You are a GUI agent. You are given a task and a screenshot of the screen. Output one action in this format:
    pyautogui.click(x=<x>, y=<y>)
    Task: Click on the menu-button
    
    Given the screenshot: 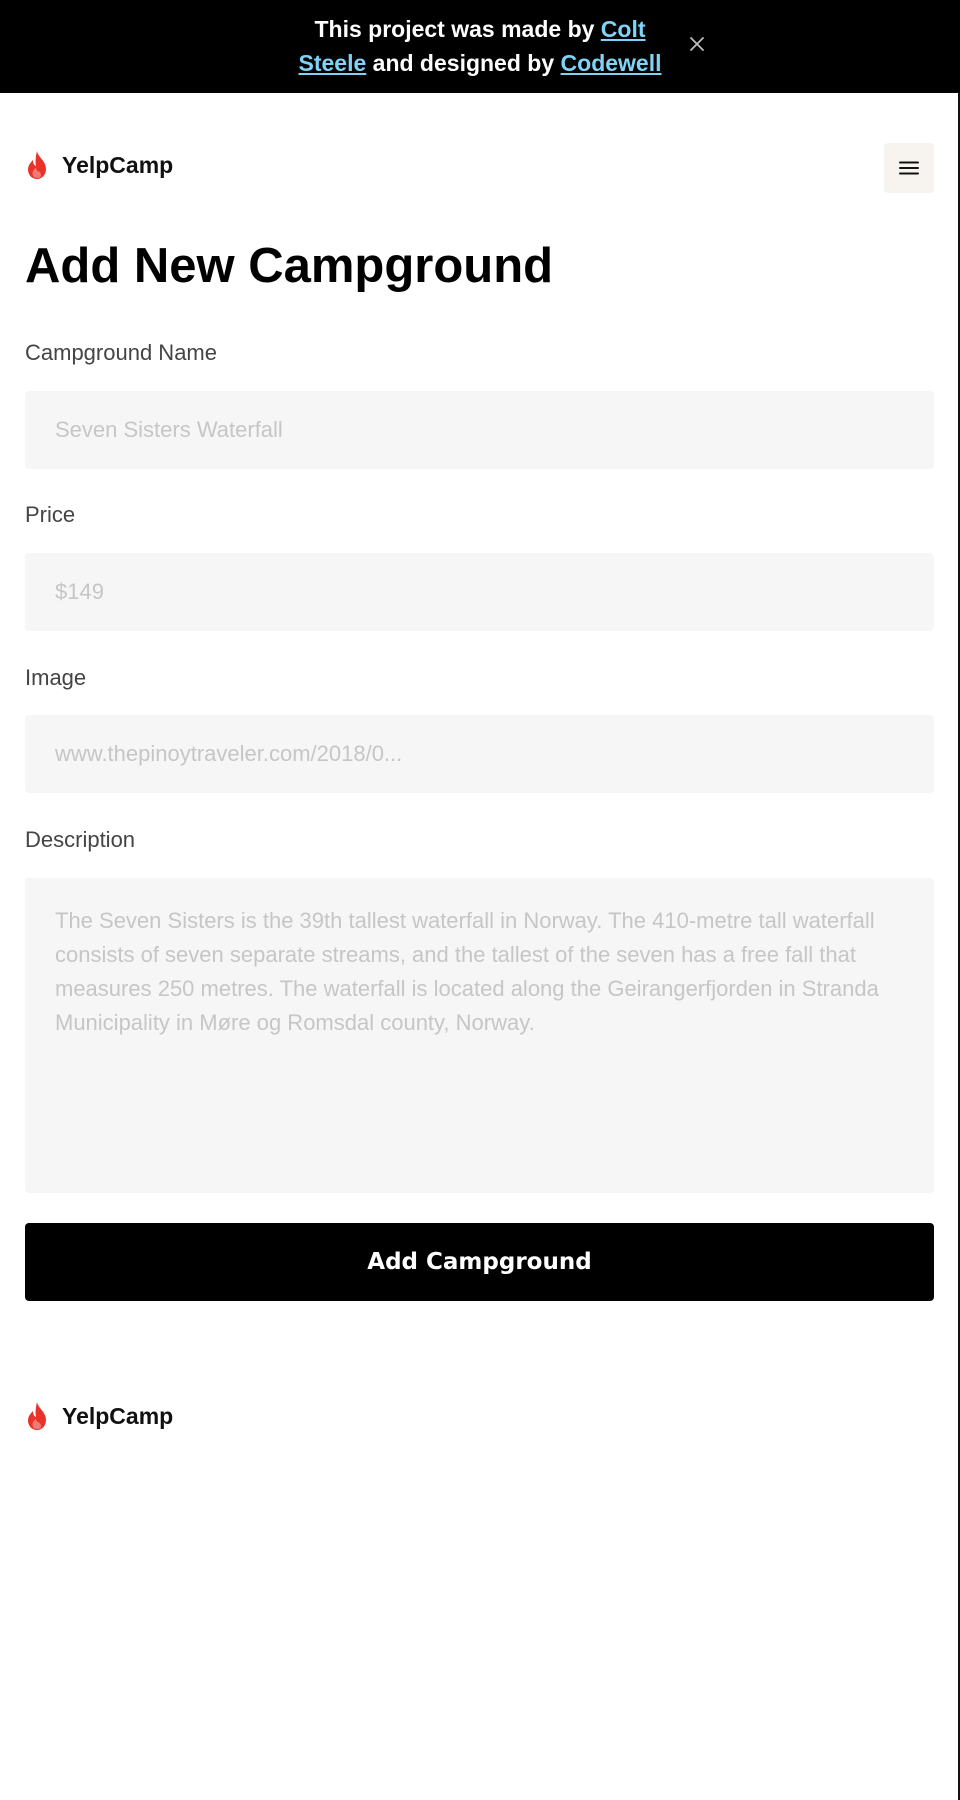 What is the action you would take?
    pyautogui.click(x=909, y=168)
    